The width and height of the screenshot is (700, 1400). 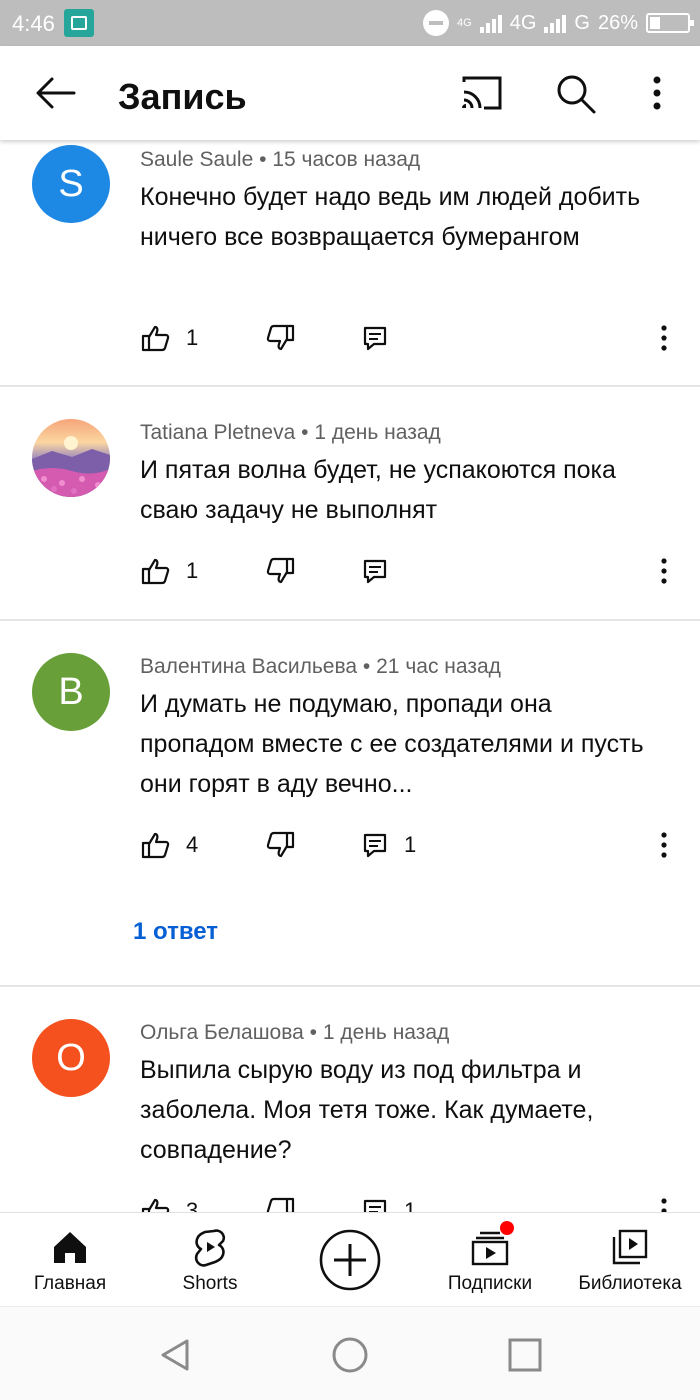 I want to click on create-button, so click(x=350, y=1260).